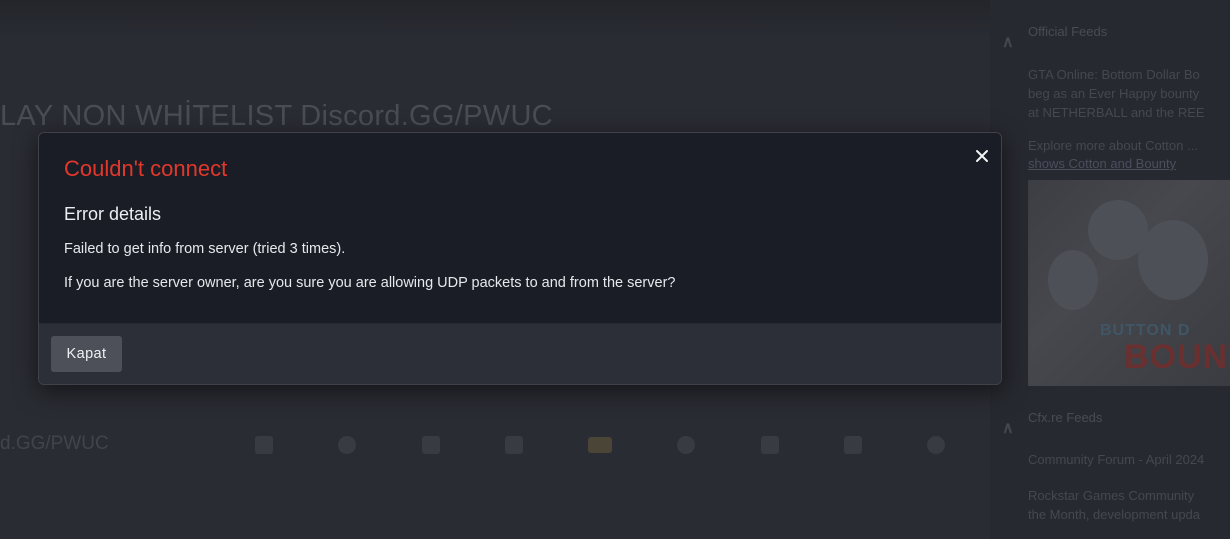 The width and height of the screenshot is (1230, 539). Describe the element at coordinates (1111, 495) in the screenshot. I see `news-text: Rockstar Games Community` at that location.